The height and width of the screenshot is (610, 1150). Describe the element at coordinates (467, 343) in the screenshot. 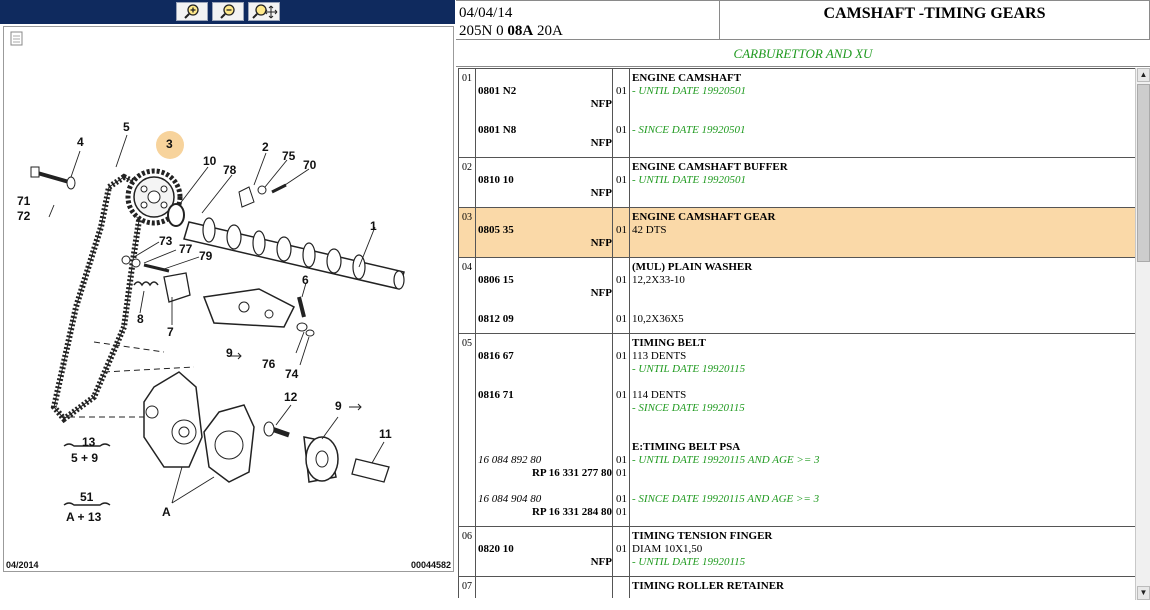

I see `item-number: 05` at that location.